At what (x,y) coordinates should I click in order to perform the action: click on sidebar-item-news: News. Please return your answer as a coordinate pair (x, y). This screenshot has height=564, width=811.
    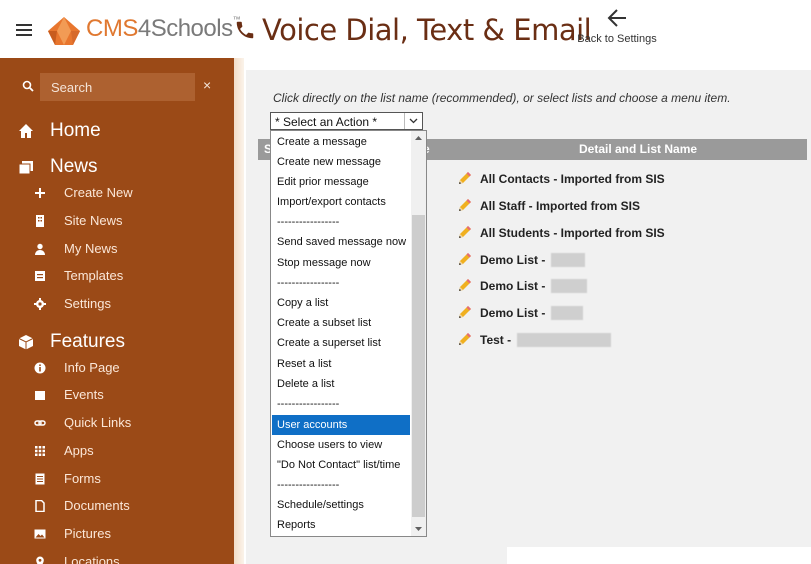
    Looking at the image, I should click on (58, 167).